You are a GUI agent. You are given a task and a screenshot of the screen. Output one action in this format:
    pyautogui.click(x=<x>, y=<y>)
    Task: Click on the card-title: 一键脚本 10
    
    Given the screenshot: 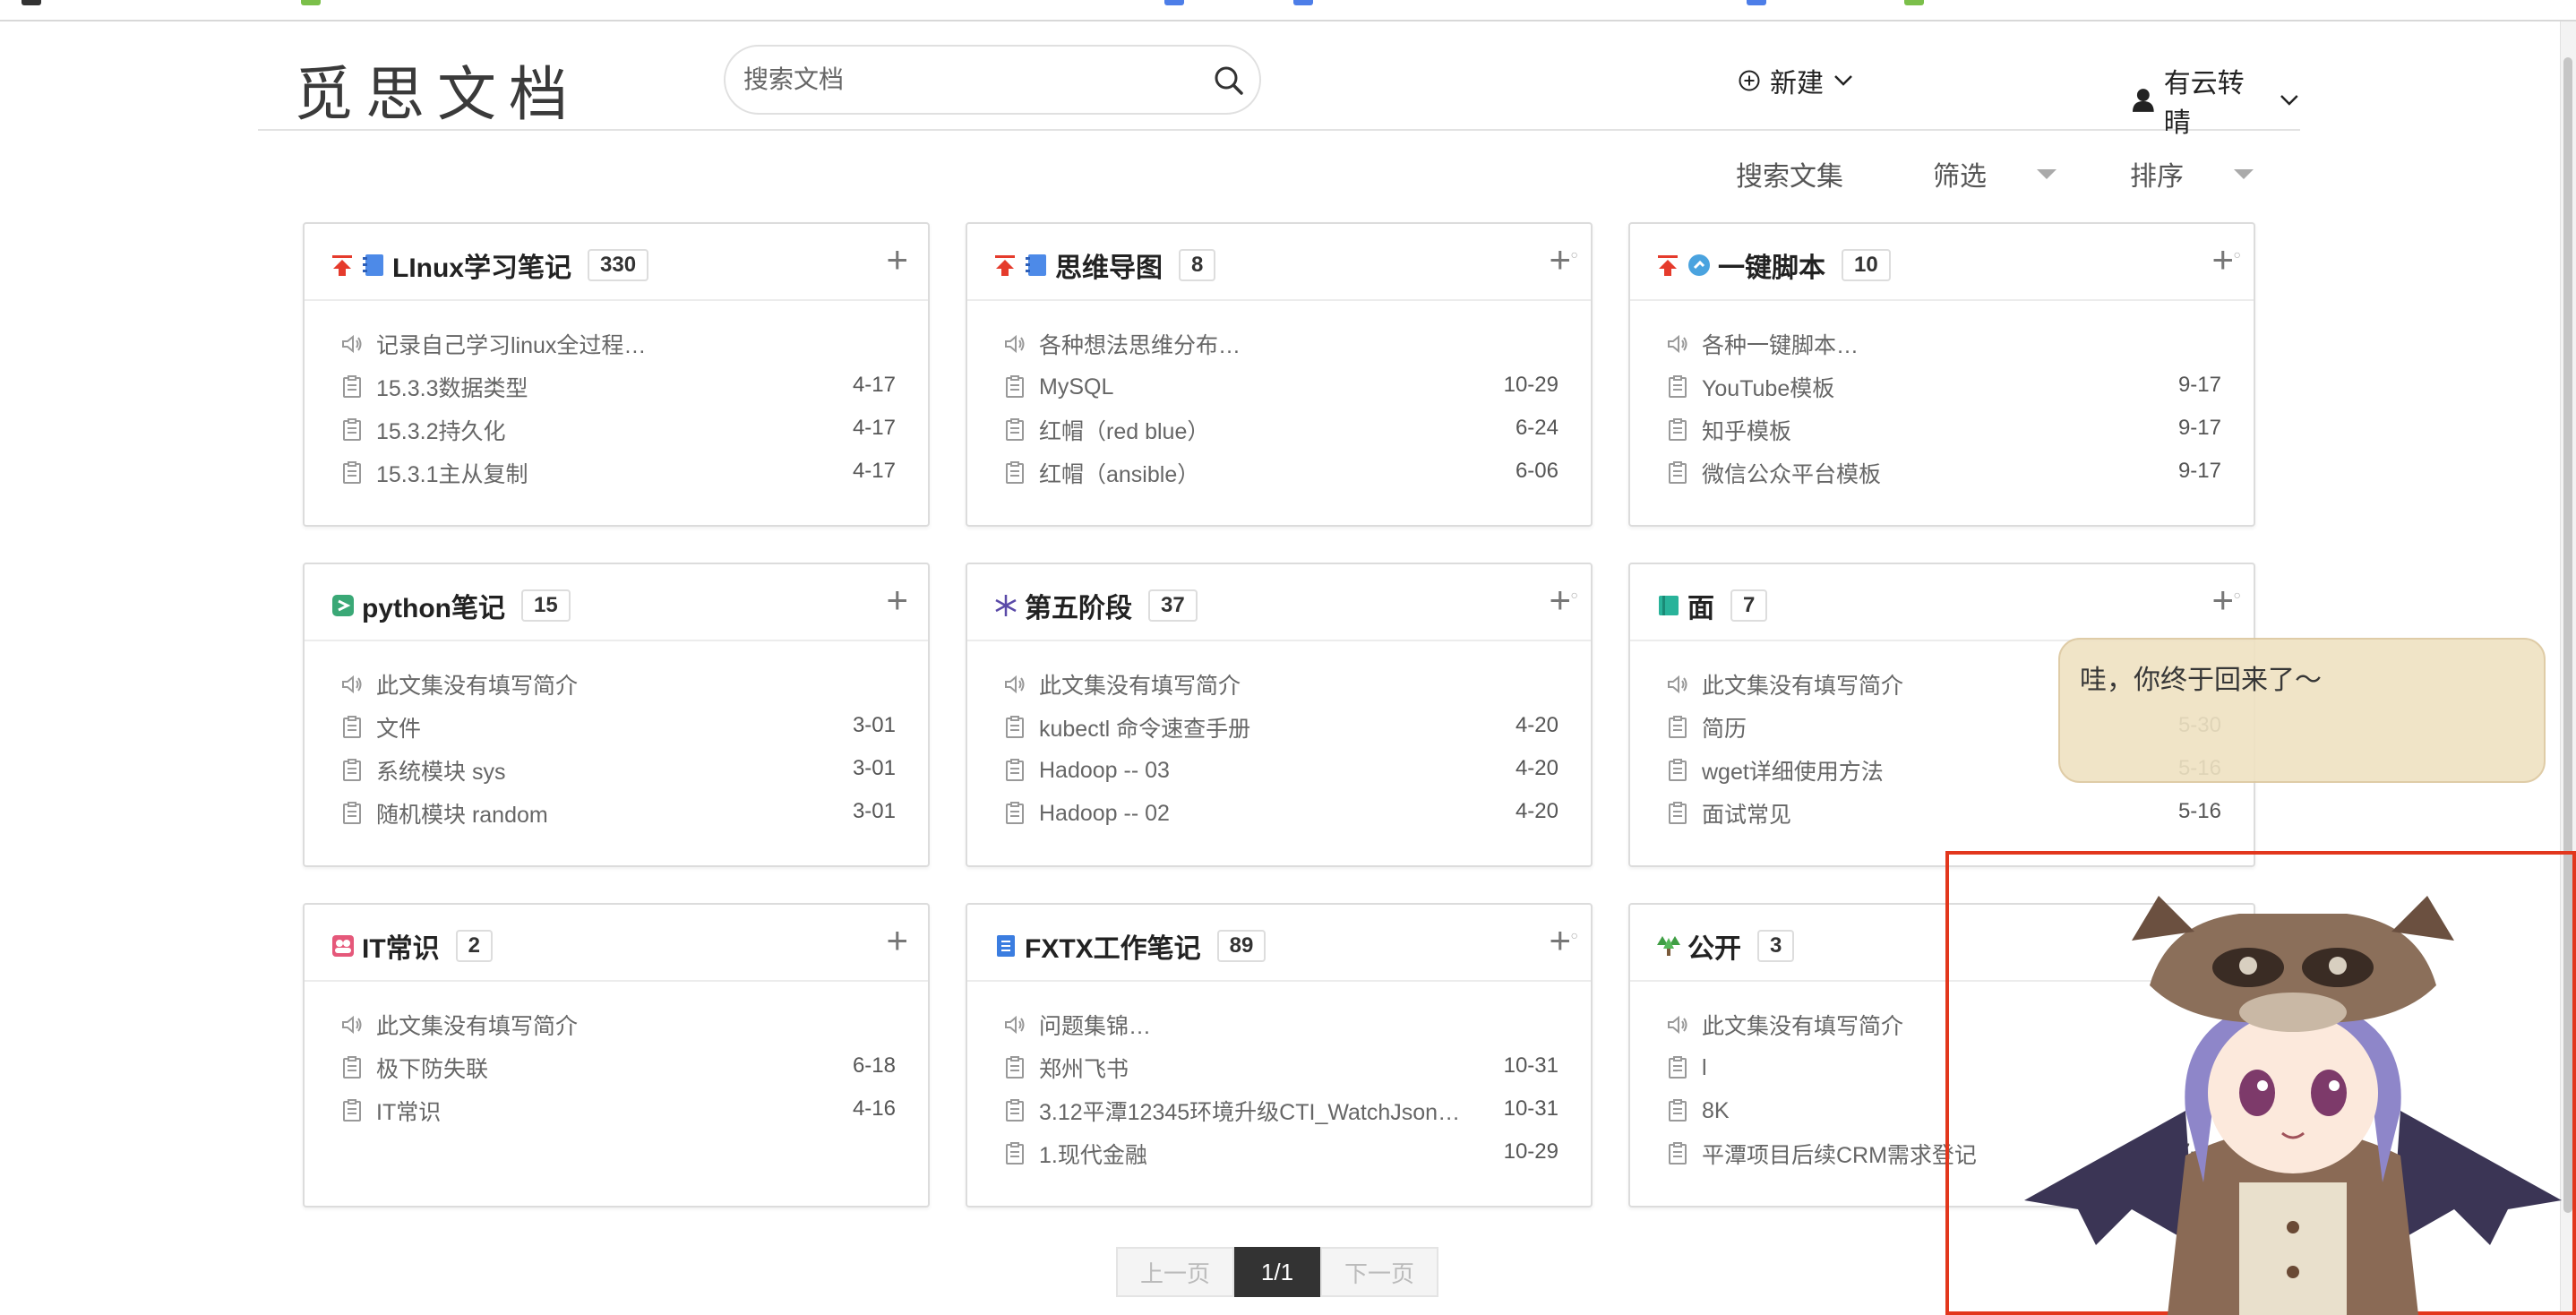 What is the action you would take?
    pyautogui.click(x=1773, y=265)
    